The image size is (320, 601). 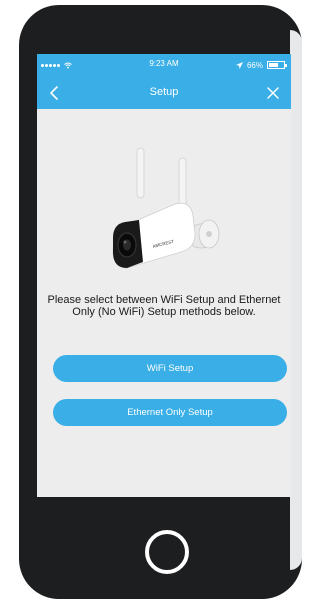 I want to click on status-bar: 9:23 AM 66%, so click(x=164, y=65).